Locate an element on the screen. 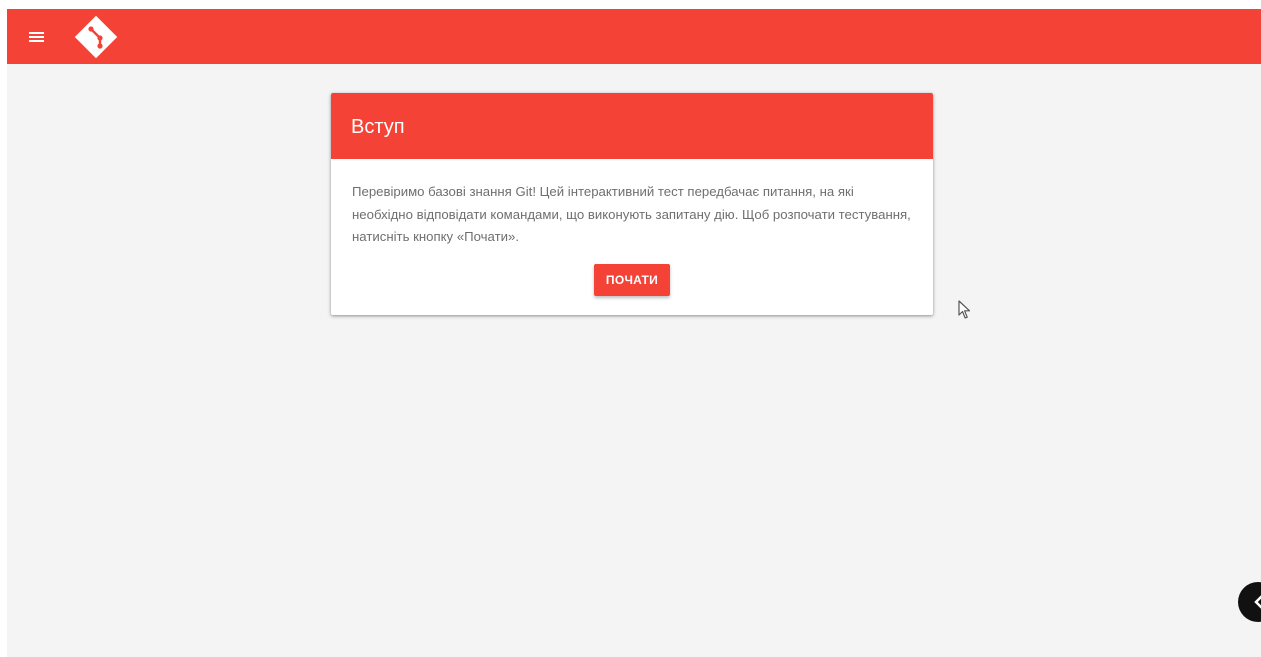  card-header: Вступ is located at coordinates (632, 126).